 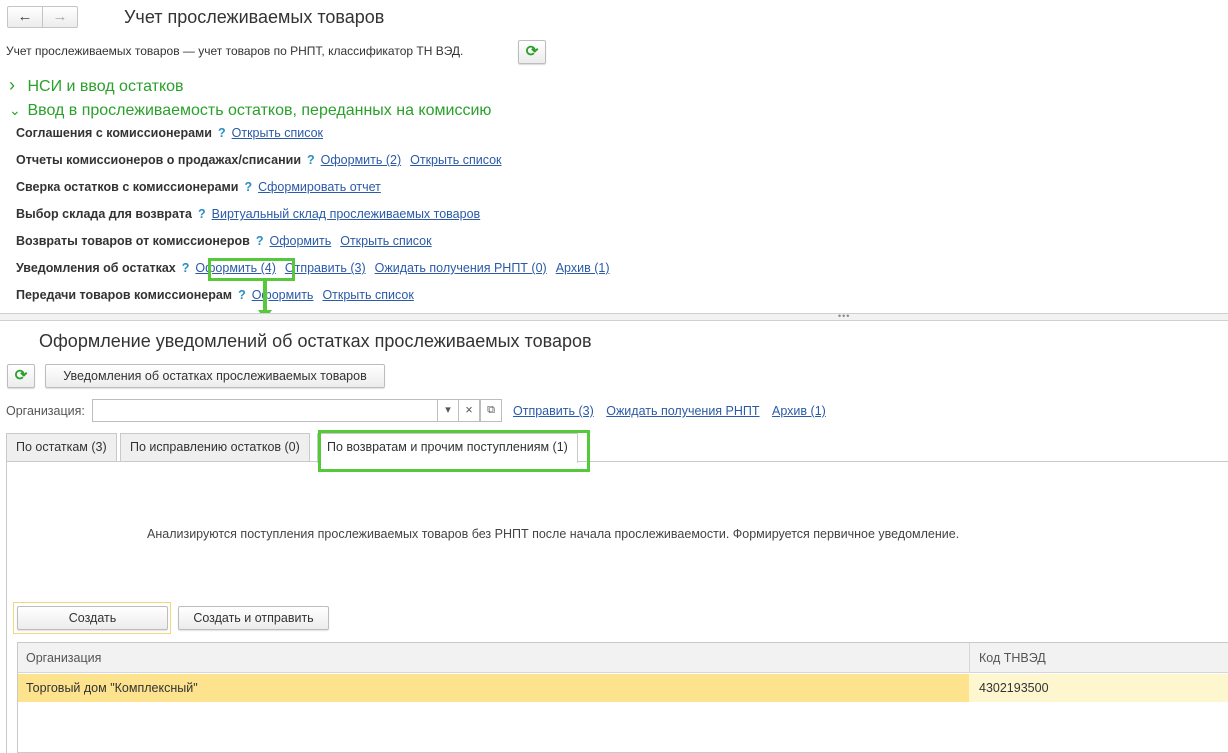 I want to click on back-button: ←, so click(x=25, y=17).